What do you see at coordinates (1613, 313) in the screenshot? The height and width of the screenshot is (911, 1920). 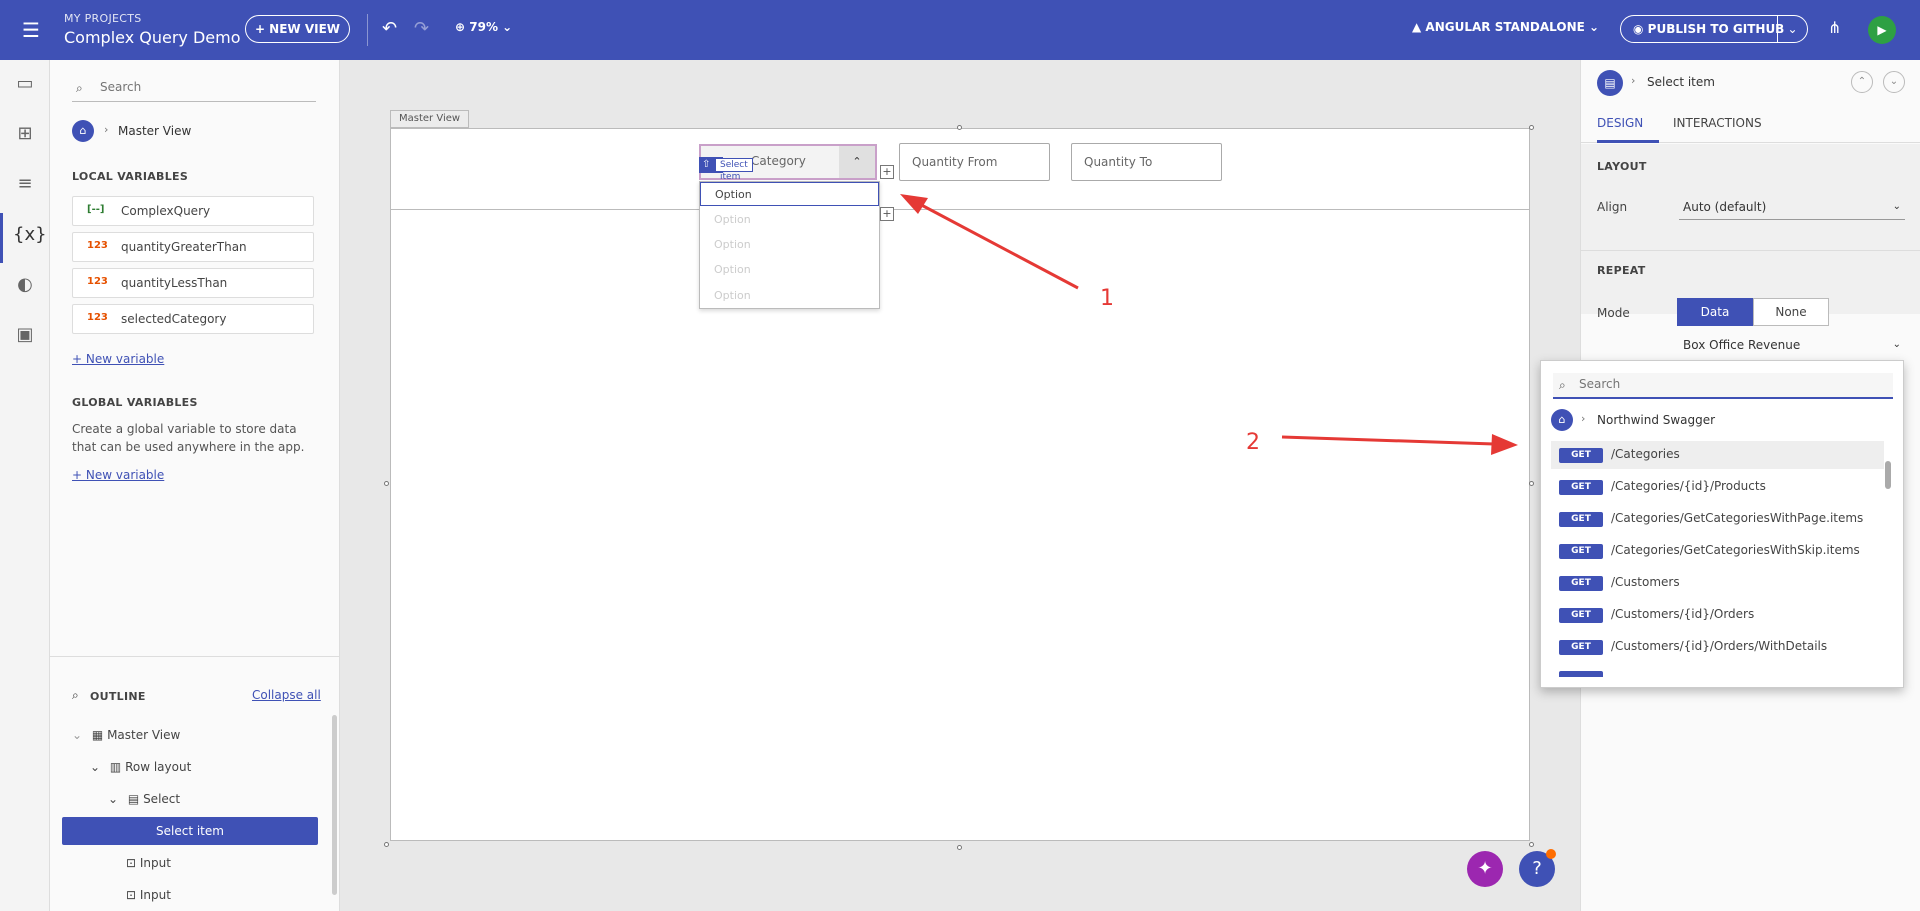 I see `mode-label: Mode` at bounding box center [1613, 313].